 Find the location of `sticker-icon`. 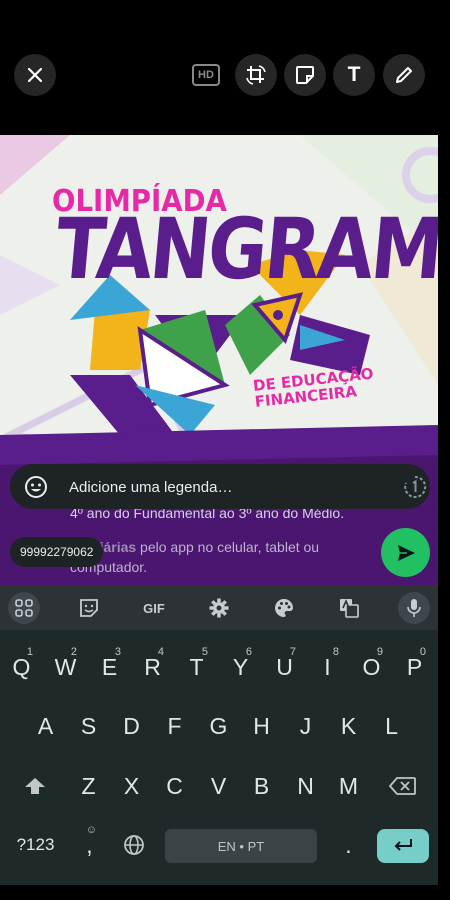

sticker-icon is located at coordinates (305, 75).